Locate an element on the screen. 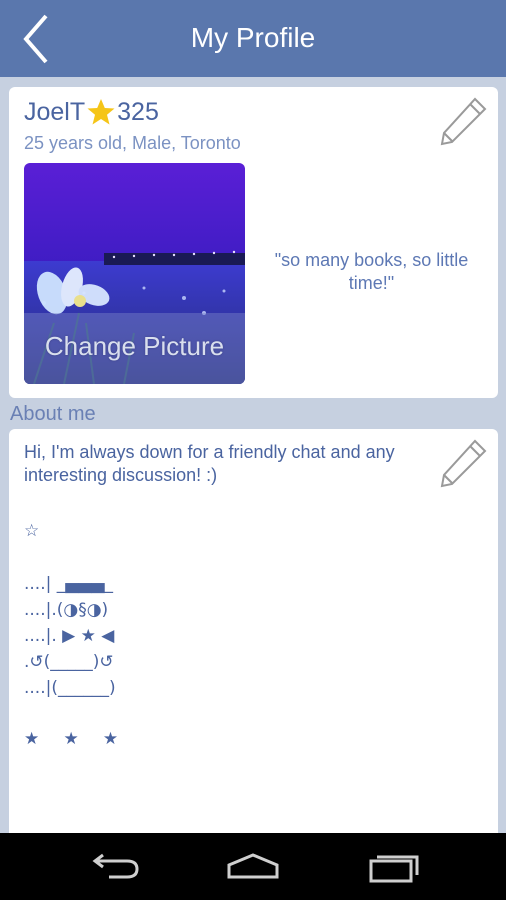 This screenshot has width=506, height=900. profile-picture: Change Picture is located at coordinates (134, 273).